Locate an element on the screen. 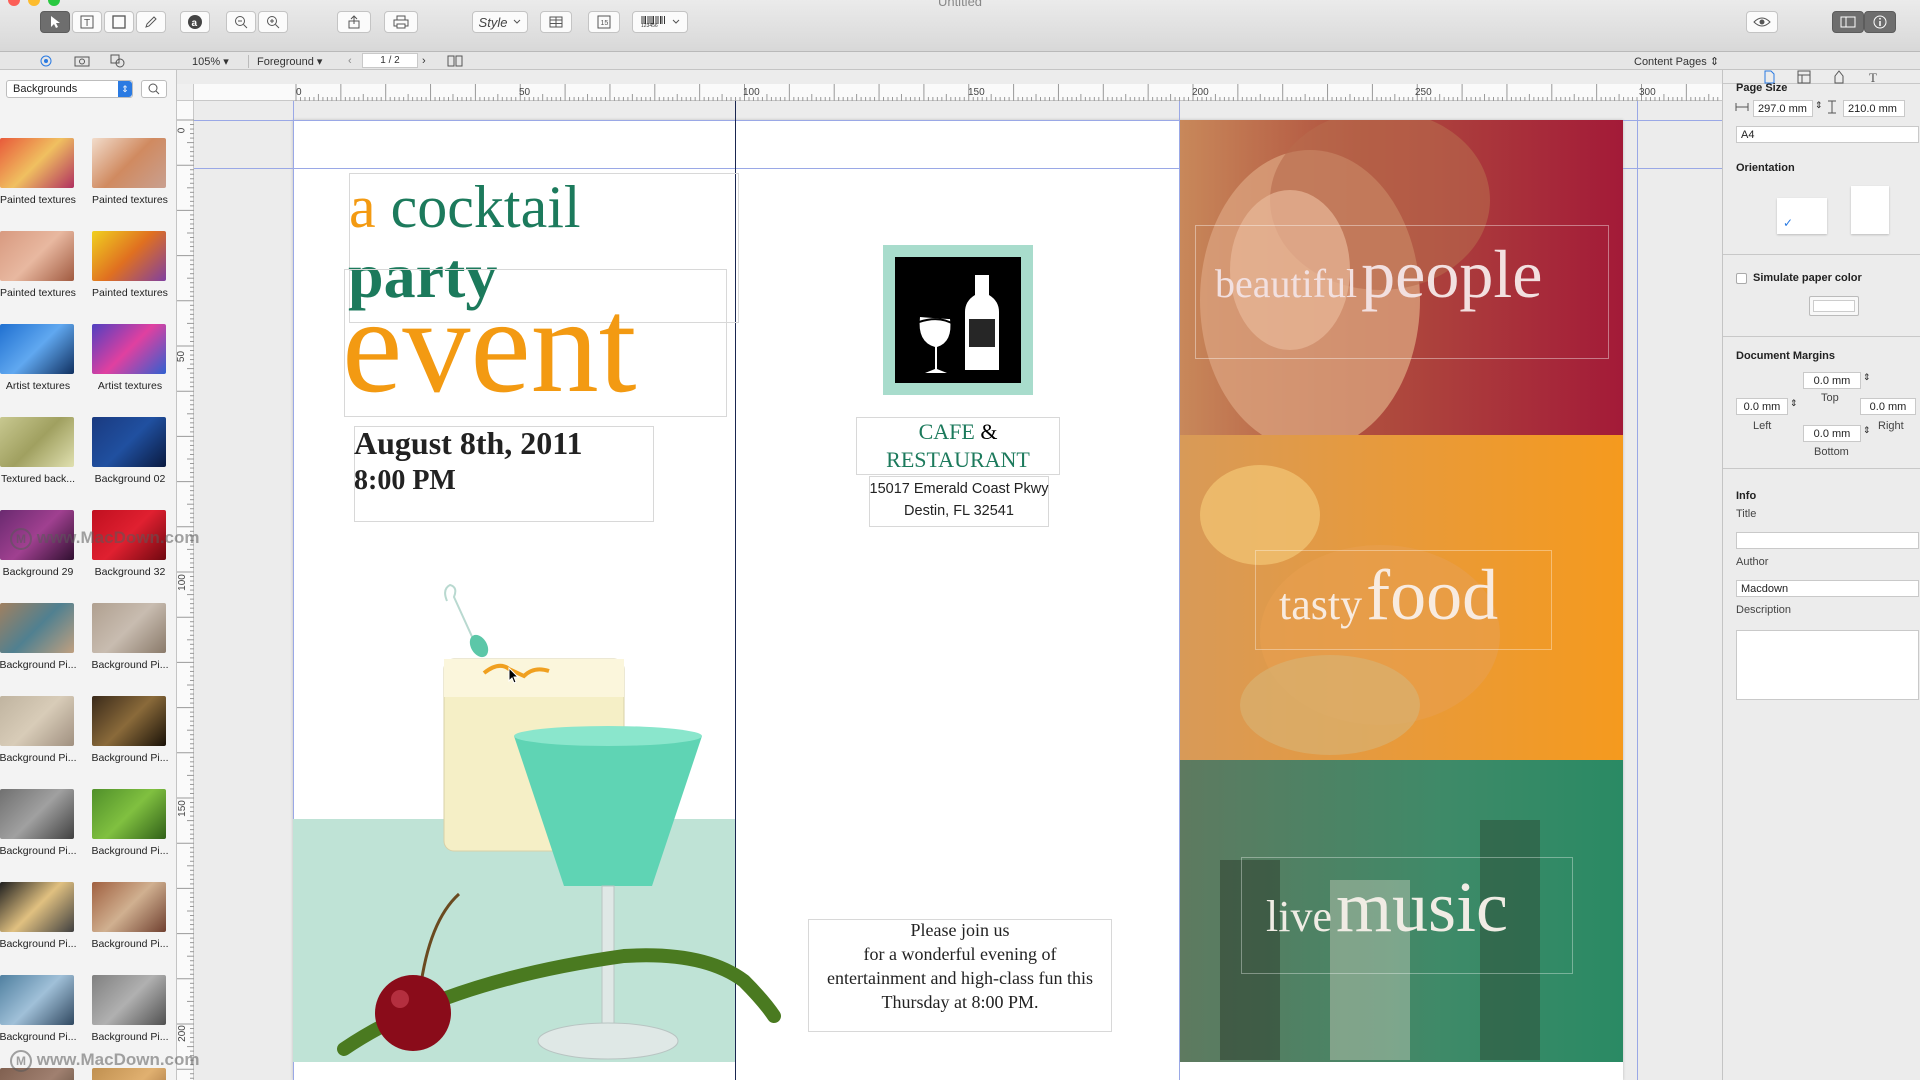  library-search-button is located at coordinates (154, 89).